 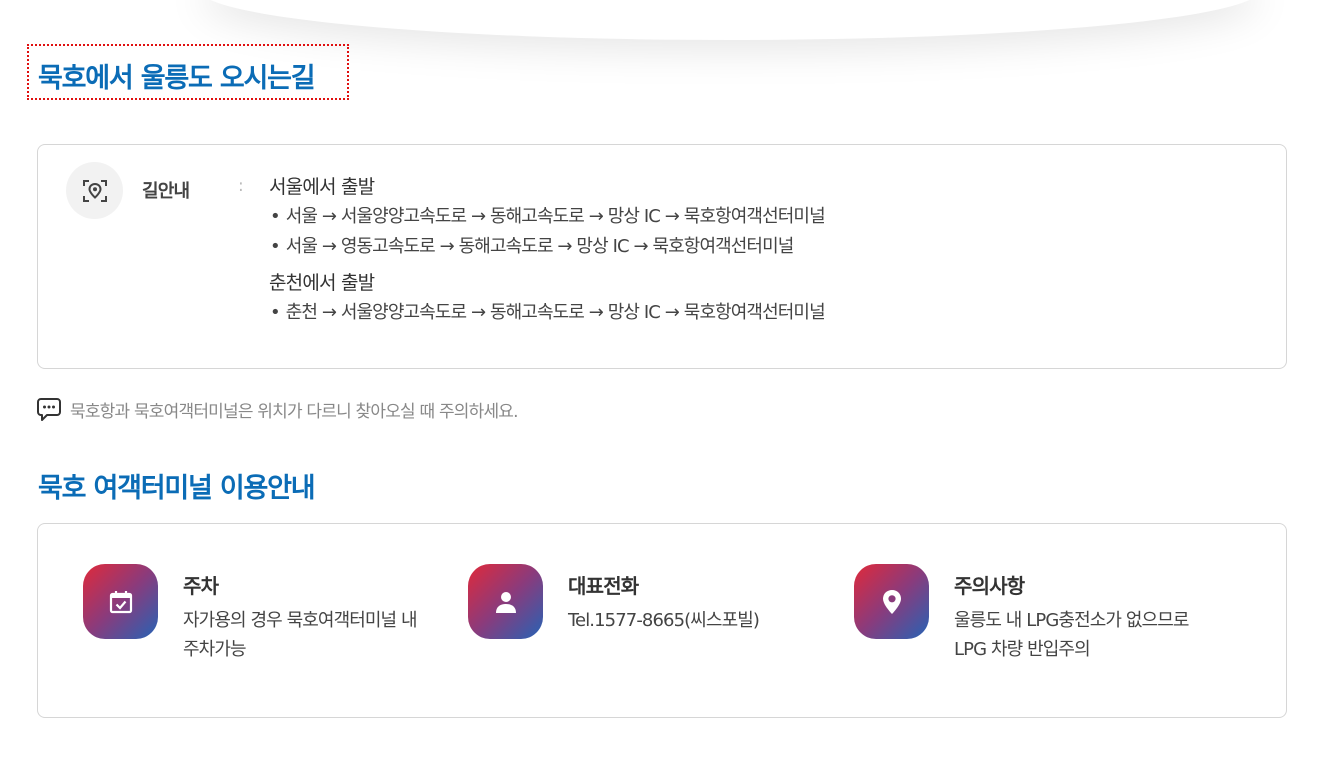 What do you see at coordinates (322, 283) in the screenshot?
I see `route-heading: 춘천에서 출발` at bounding box center [322, 283].